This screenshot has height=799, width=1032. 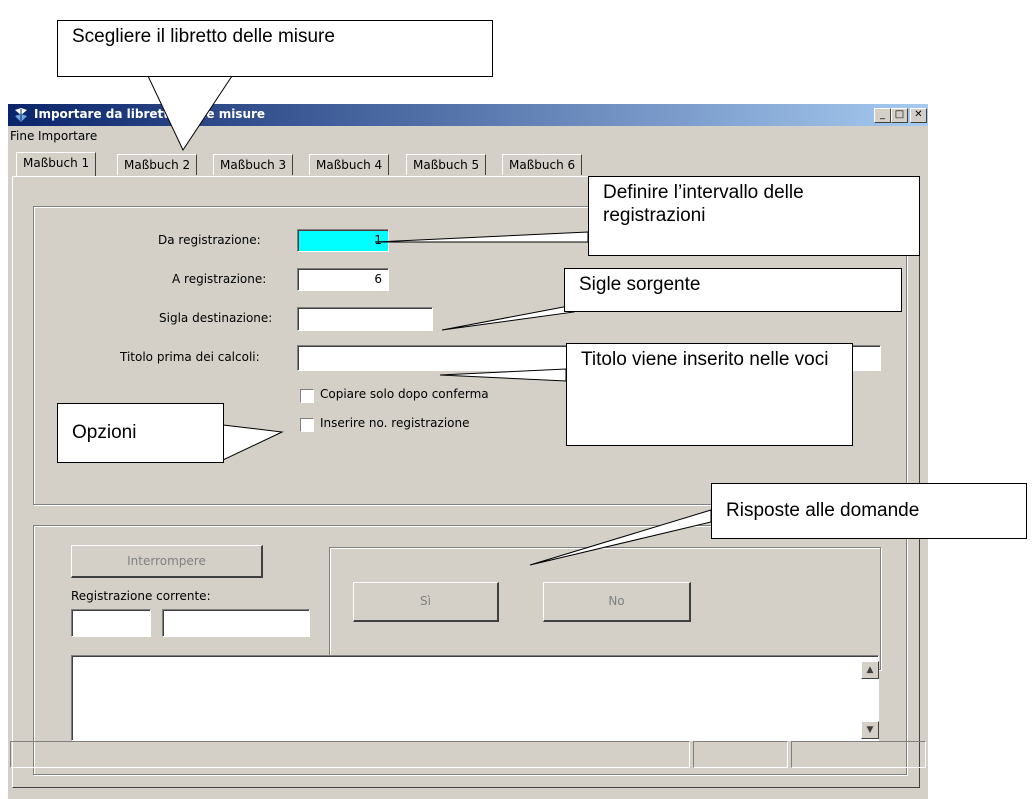 I want to click on minimize-button: _, so click(x=882, y=115).